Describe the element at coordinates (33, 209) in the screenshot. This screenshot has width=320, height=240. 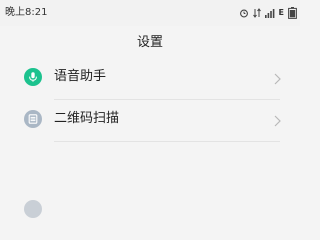
I see `settings-item-icon` at that location.